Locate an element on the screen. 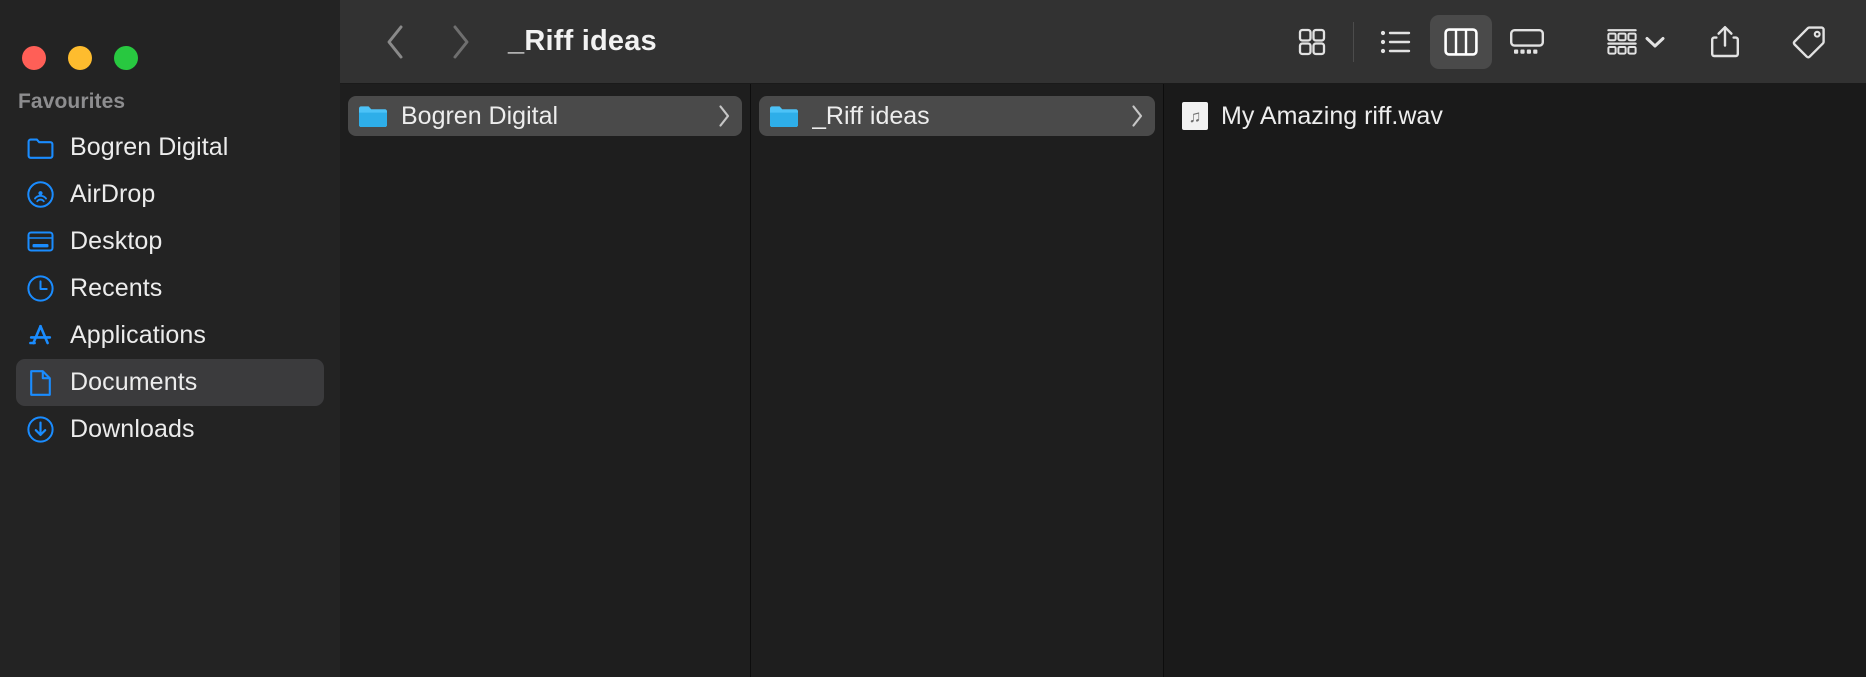 Image resolution: width=1866 pixels, height=677 pixels. column-row-bogren-digital: Bogren Digital is located at coordinates (545, 116).